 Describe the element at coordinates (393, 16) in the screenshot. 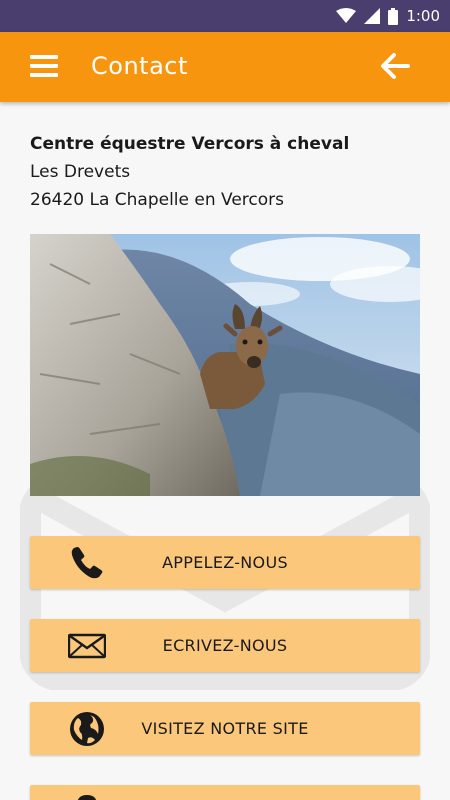

I see `battery-icon` at that location.